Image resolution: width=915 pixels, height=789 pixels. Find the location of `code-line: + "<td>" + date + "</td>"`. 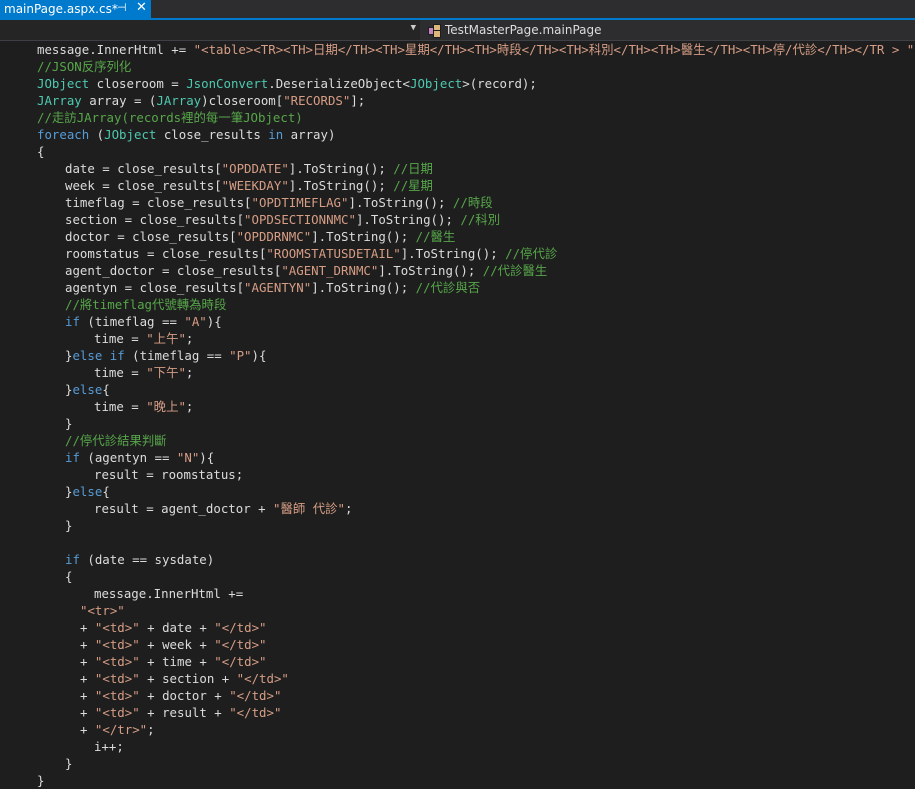

code-line: + "<td>" + date + "</td>" is located at coordinates (457, 627).